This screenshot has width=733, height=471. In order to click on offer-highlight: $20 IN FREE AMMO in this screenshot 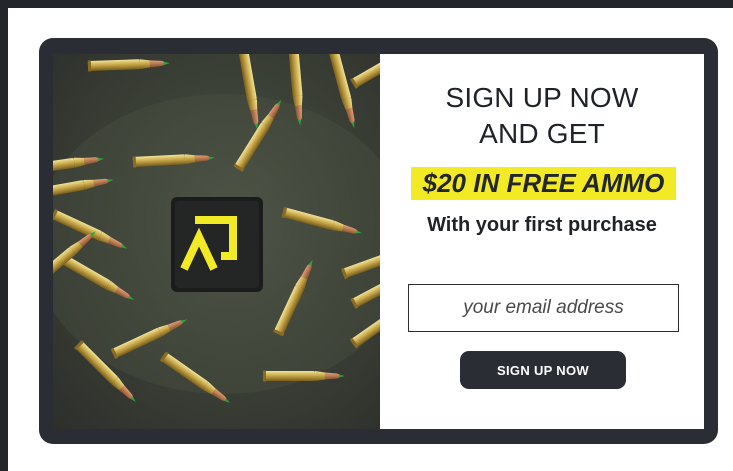, I will do `click(543, 183)`.